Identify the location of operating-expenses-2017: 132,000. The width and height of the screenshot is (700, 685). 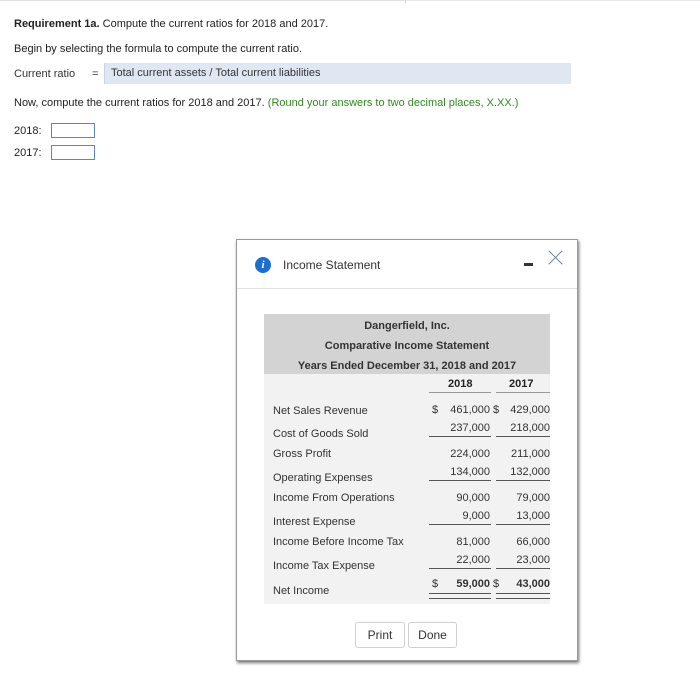
(530, 472).